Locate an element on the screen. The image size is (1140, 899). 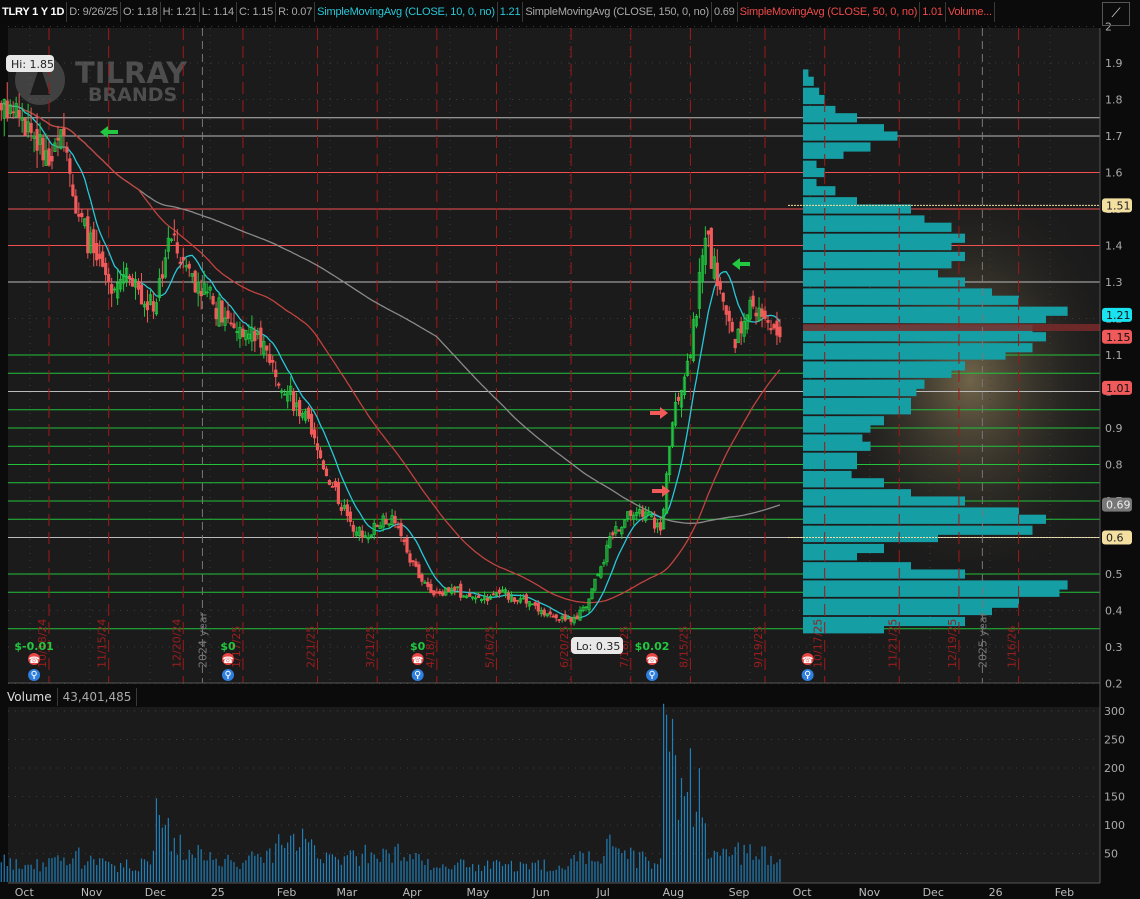
earnings-label: $-0.01 is located at coordinates (33, 646).